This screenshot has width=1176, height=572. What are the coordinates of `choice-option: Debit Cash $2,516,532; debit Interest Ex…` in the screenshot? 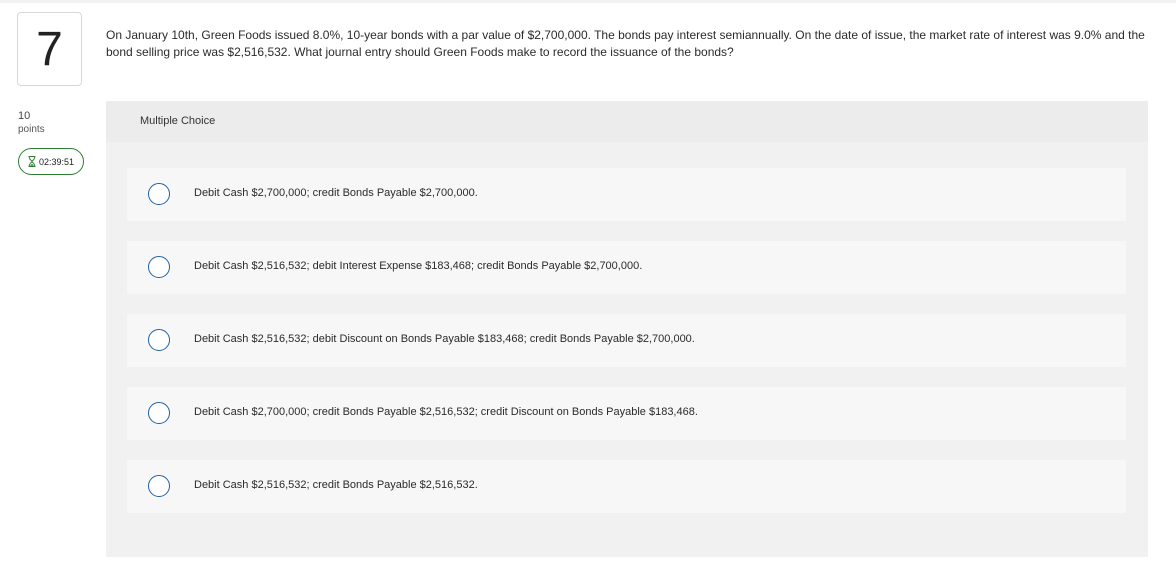 It's located at (626, 267).